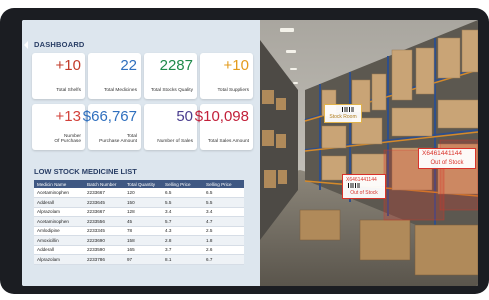  What do you see at coordinates (104, 231) in the screenshot?
I see `table-cell: 2233345` at bounding box center [104, 231].